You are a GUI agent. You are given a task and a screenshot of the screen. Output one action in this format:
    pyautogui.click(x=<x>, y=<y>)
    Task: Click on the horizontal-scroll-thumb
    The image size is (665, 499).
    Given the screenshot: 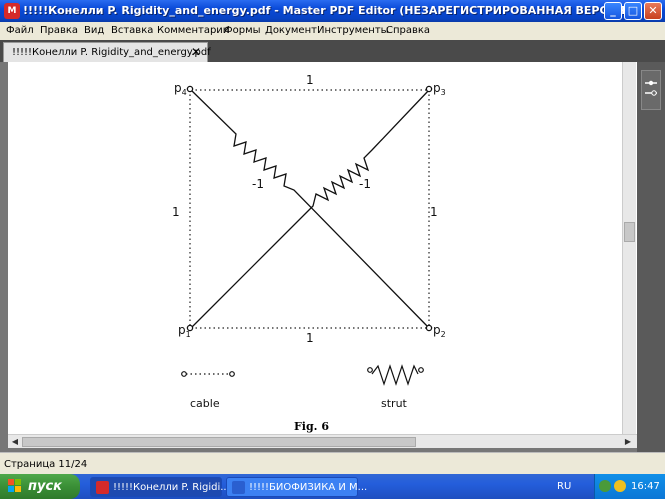 What is the action you would take?
    pyautogui.click(x=219, y=442)
    